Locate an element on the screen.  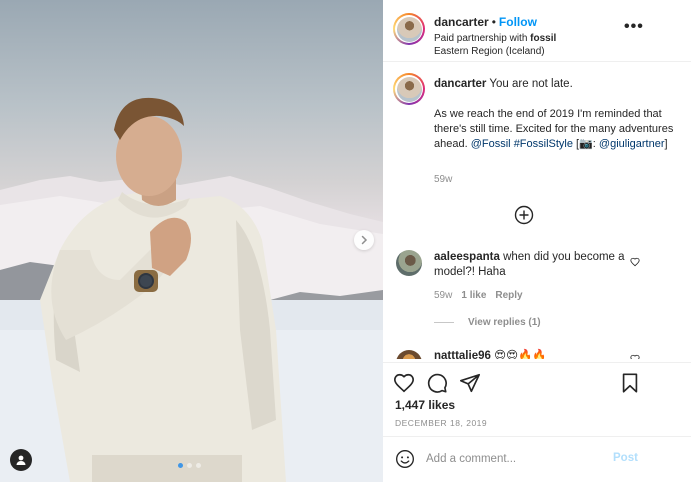
carousel-indicators is located at coordinates (189, 465).